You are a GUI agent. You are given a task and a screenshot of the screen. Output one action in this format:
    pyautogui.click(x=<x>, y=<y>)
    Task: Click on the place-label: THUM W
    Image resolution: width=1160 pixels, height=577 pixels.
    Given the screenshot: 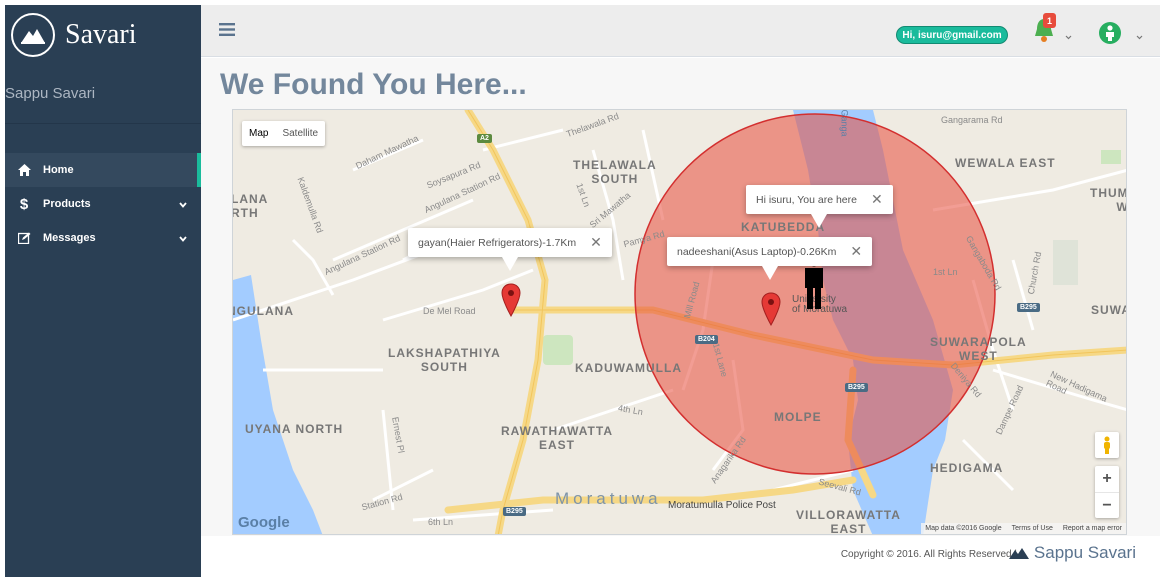 What is the action you would take?
    pyautogui.click(x=1108, y=200)
    